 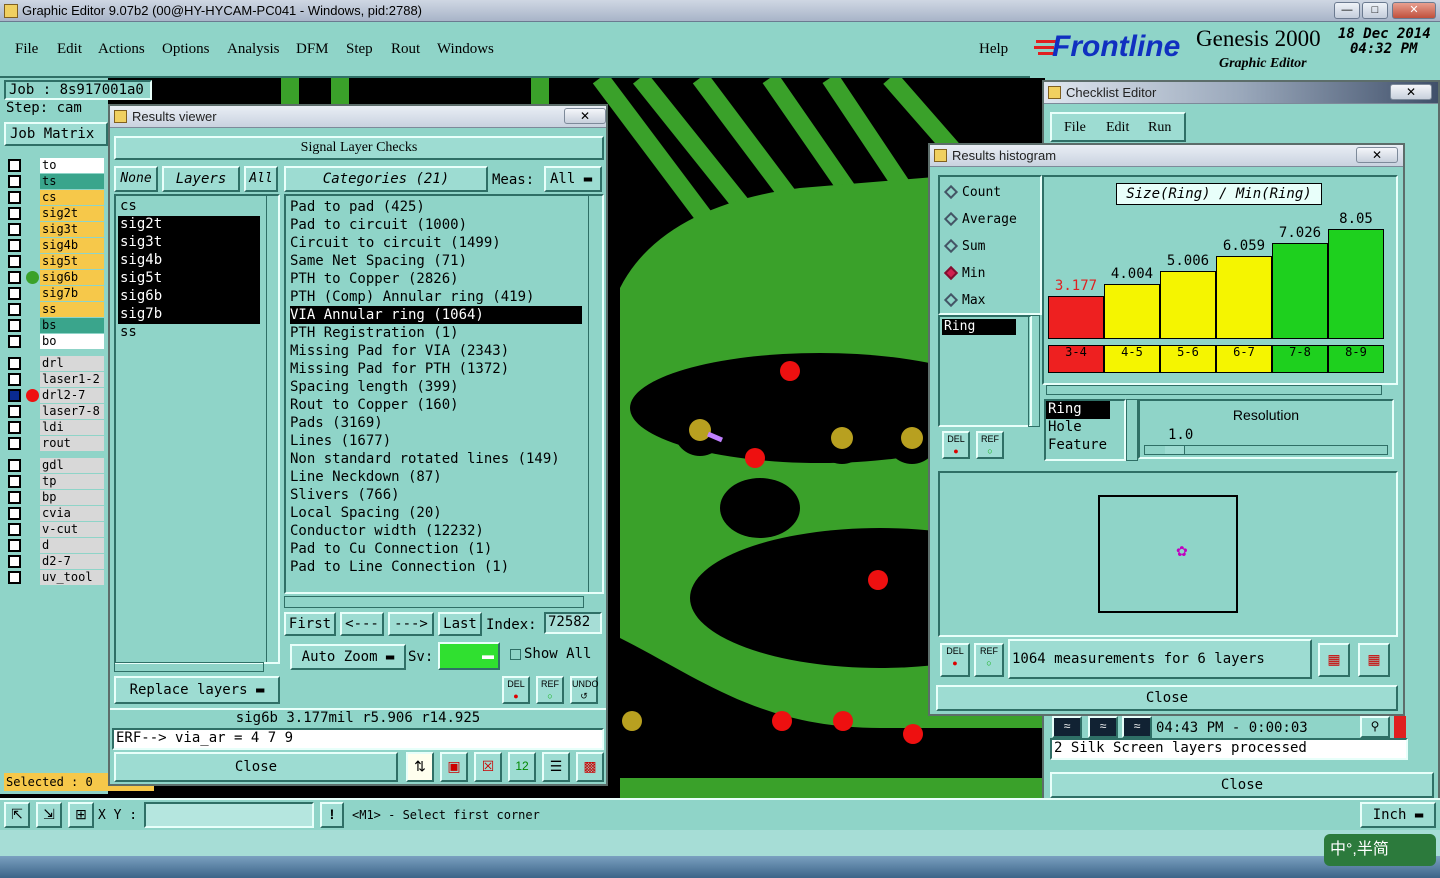 I want to click on layer-name: bp, so click(x=72, y=497).